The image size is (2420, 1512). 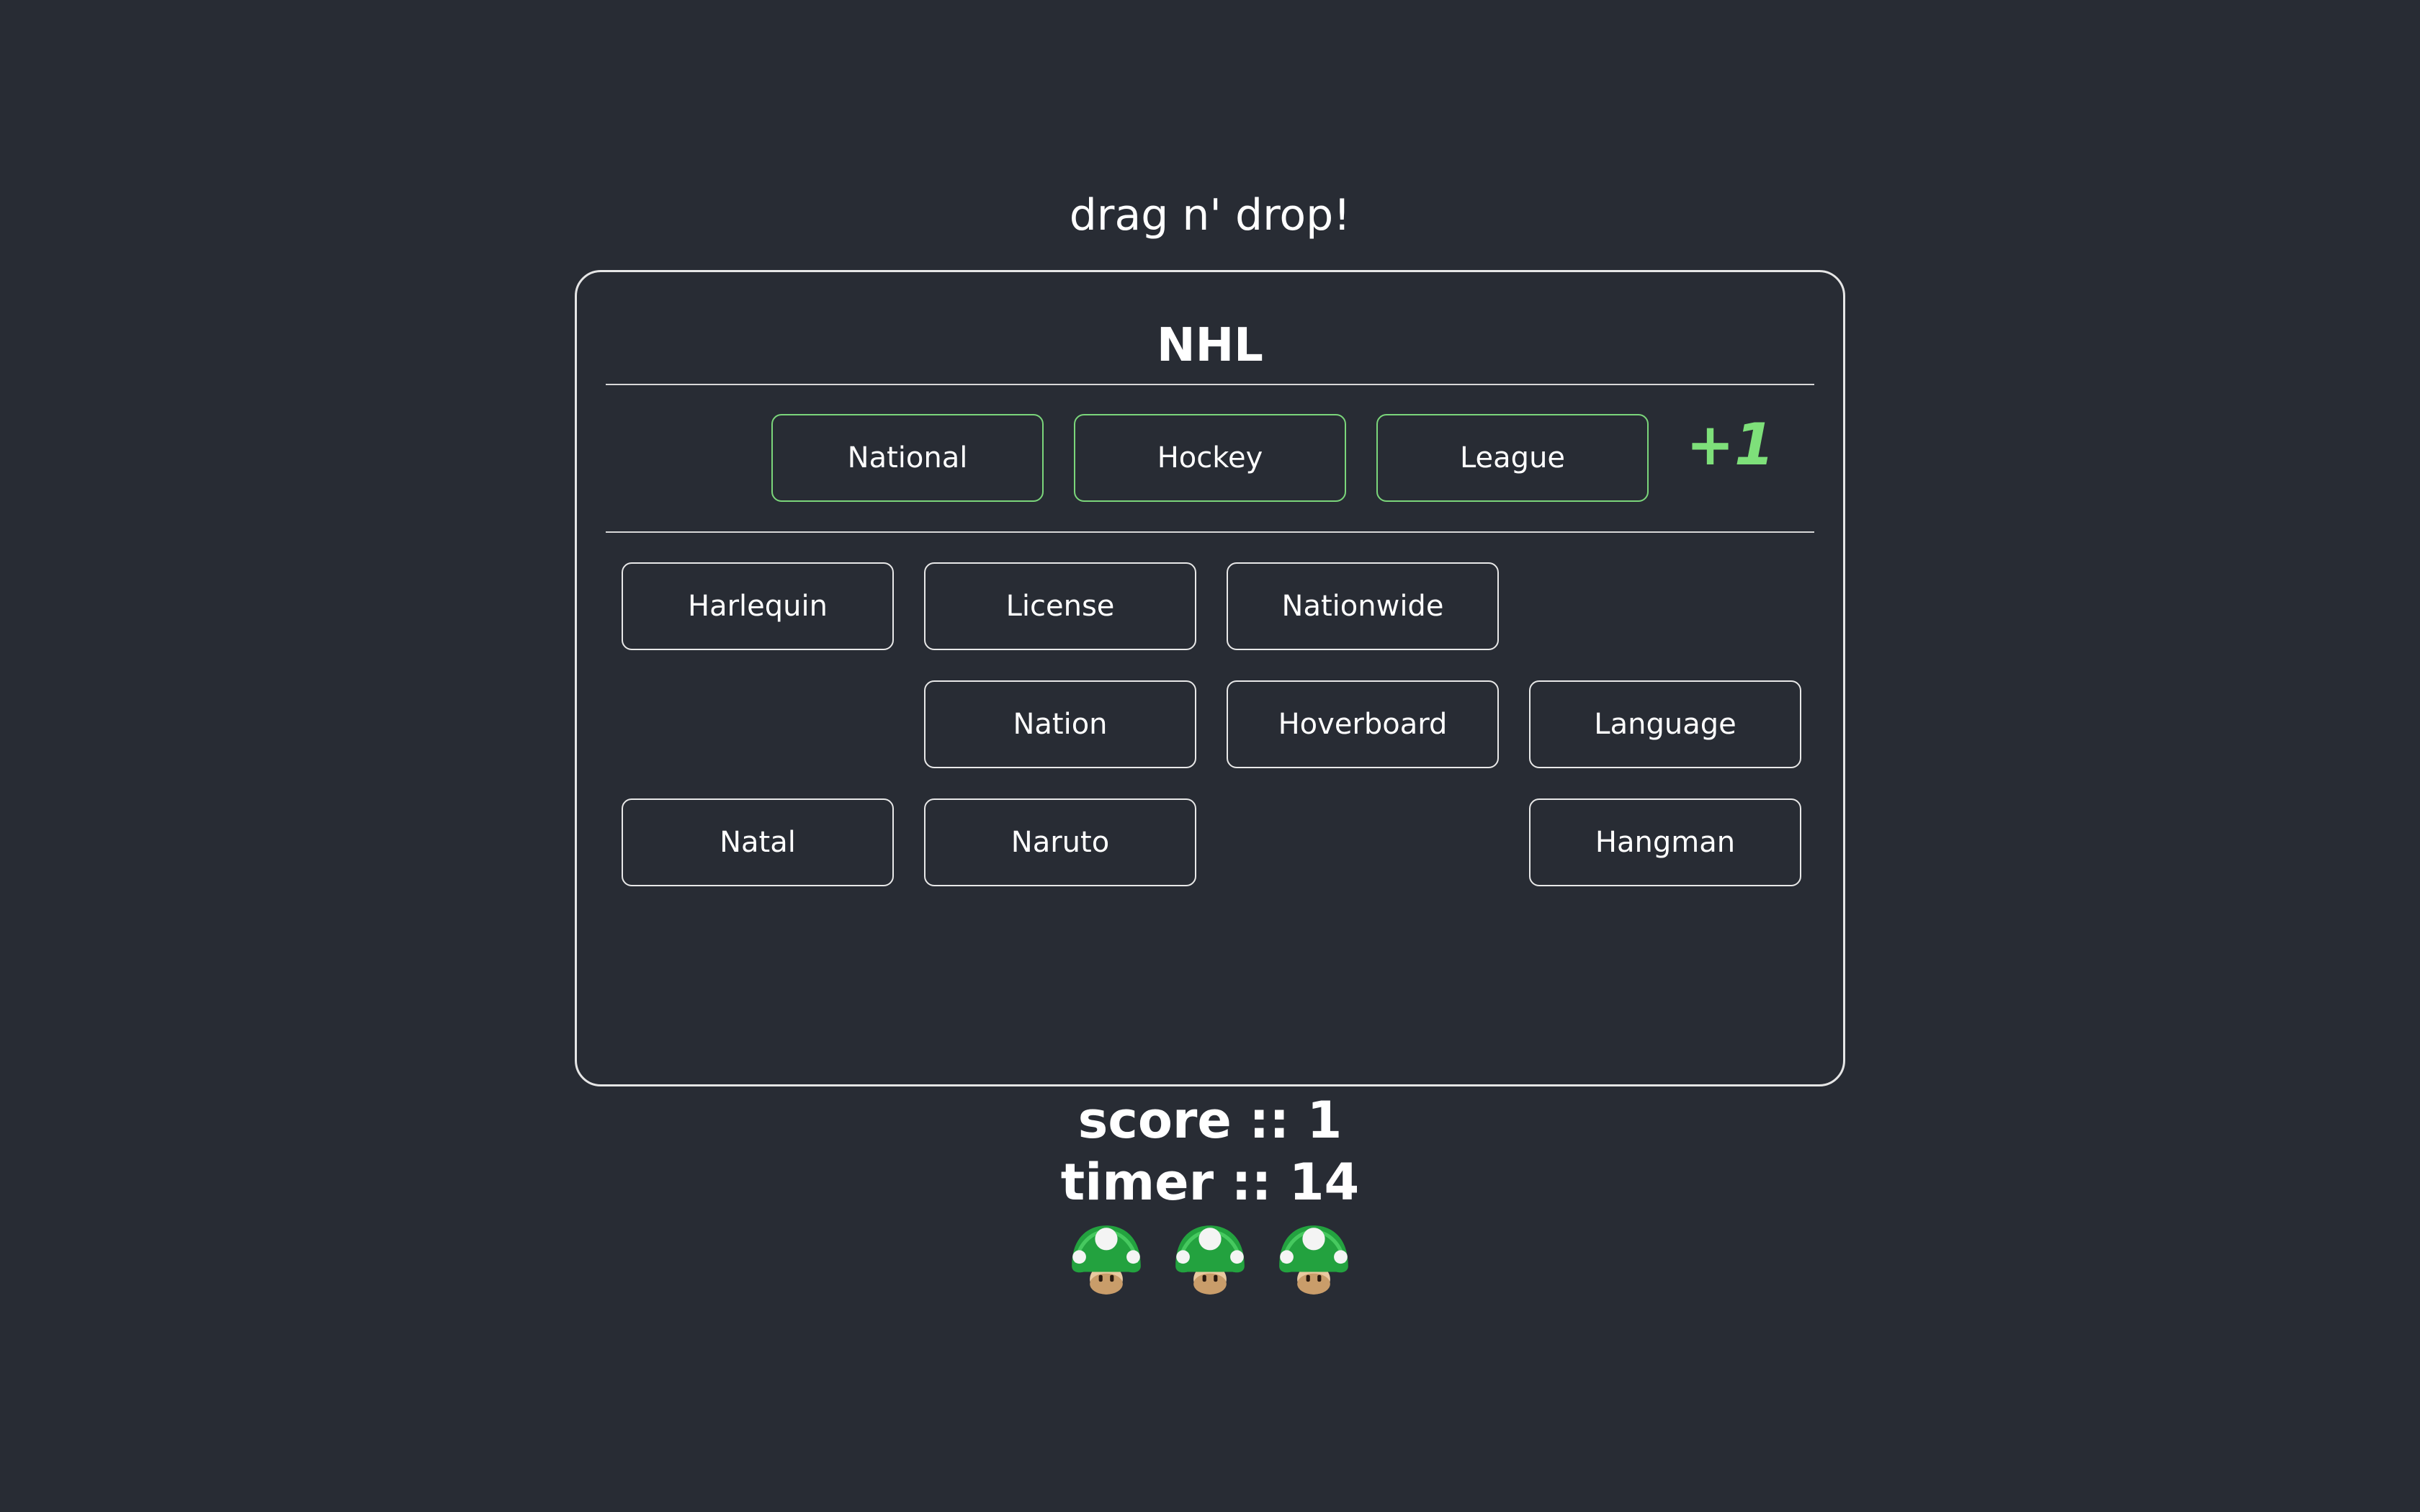 I want to click on divider-bottom, so click(x=1210, y=532).